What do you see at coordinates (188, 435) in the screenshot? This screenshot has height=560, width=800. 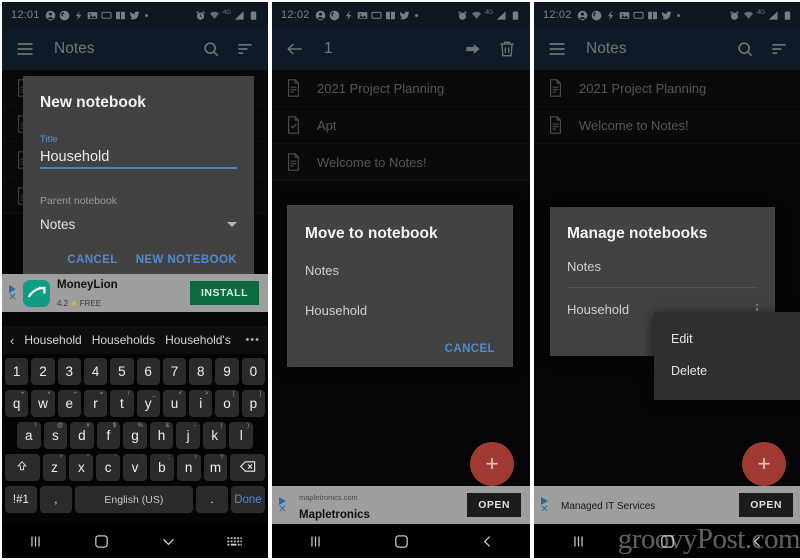 I see `key-j: -j` at bounding box center [188, 435].